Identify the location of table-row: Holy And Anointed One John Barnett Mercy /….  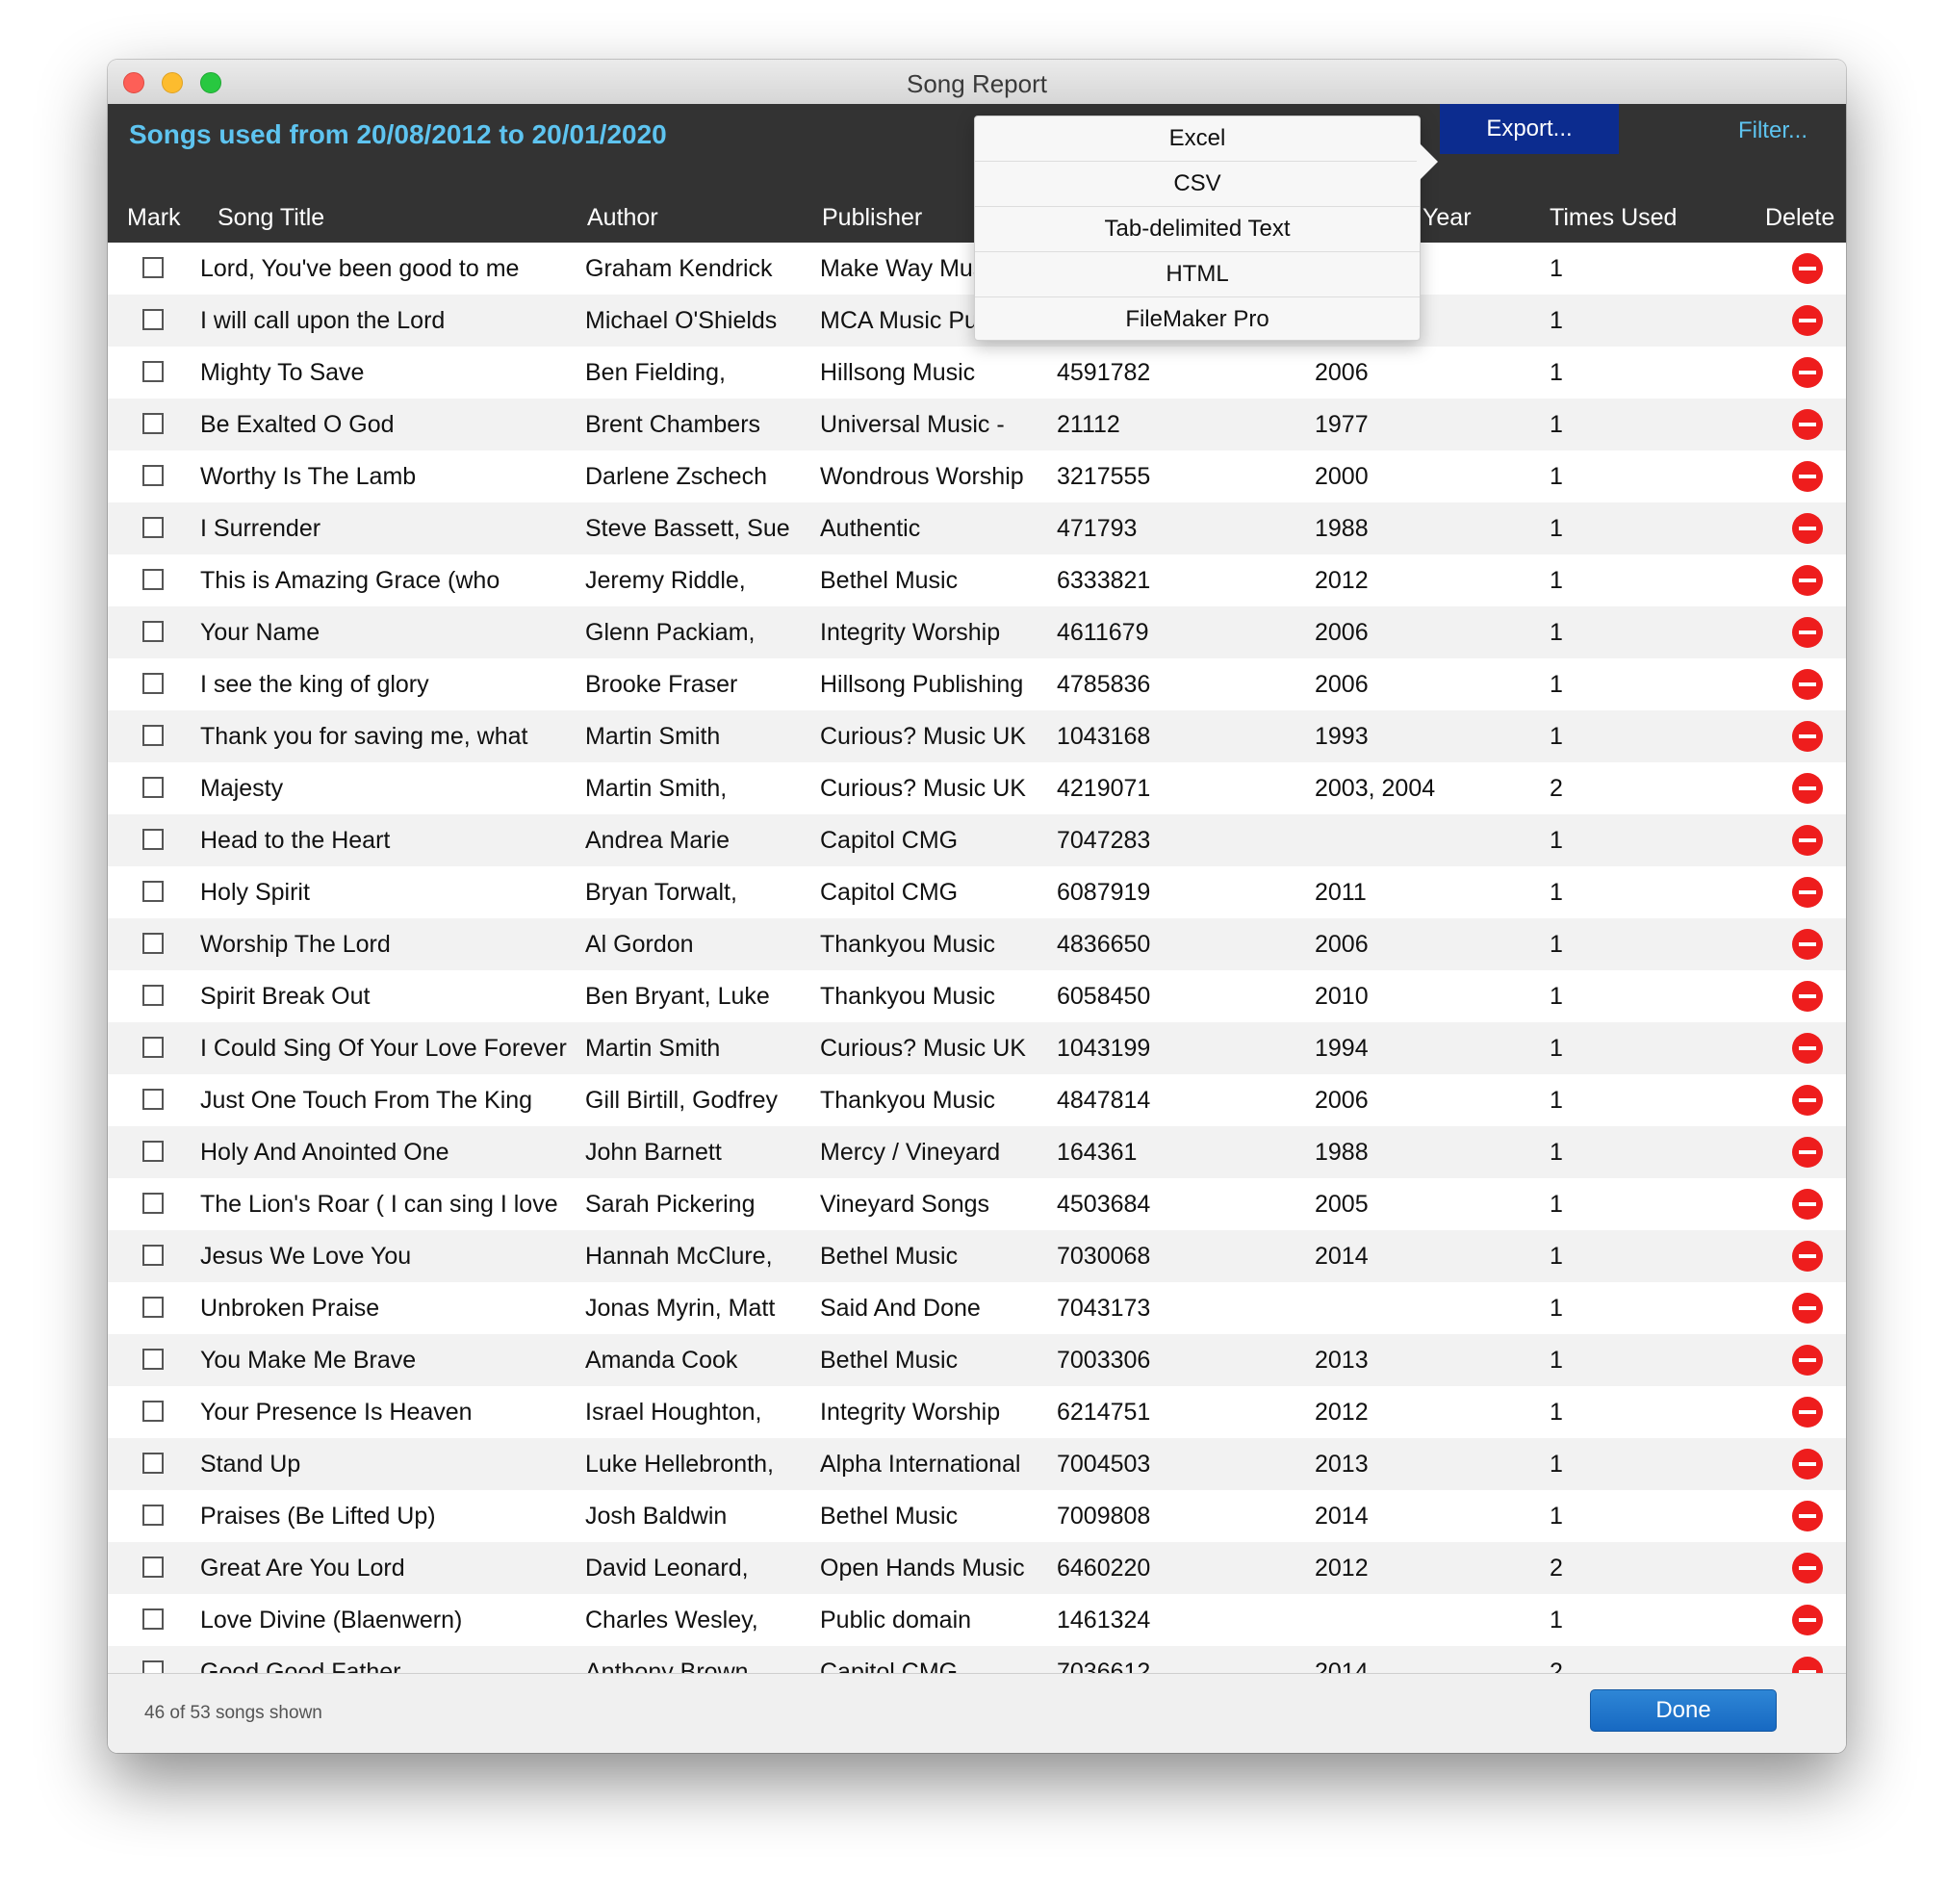
(977, 1152).